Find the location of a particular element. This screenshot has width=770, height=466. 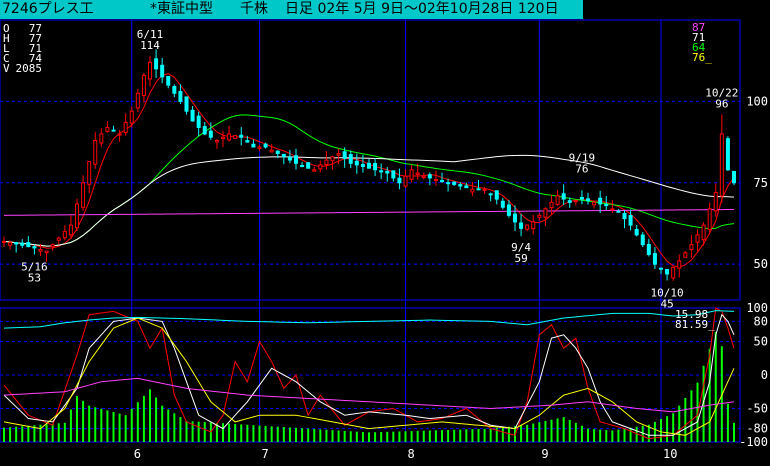

ohlc-label: V is located at coordinates (6, 68).